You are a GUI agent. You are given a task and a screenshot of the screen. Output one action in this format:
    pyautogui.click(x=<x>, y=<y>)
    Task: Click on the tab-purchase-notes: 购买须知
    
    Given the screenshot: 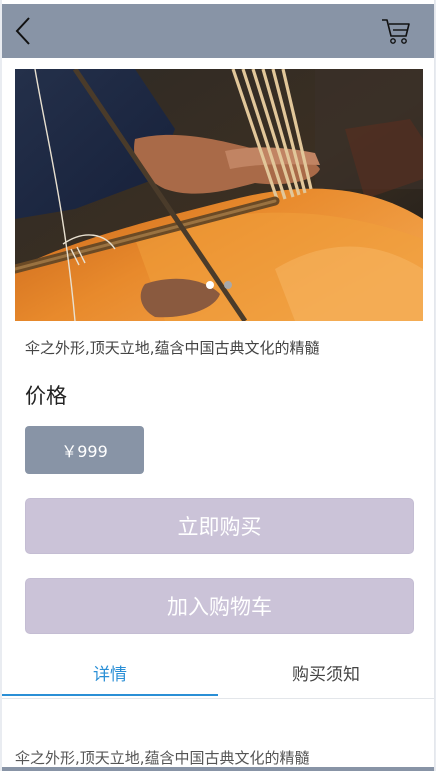 What is the action you would take?
    pyautogui.click(x=326, y=672)
    